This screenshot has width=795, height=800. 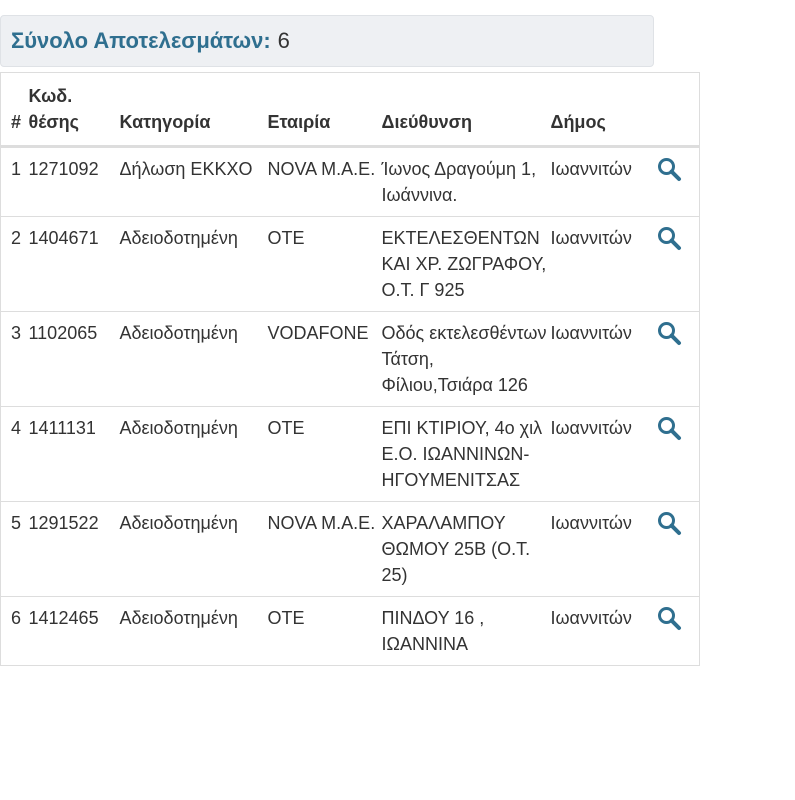 I want to click on cell-code: 1411131, so click(x=74, y=454).